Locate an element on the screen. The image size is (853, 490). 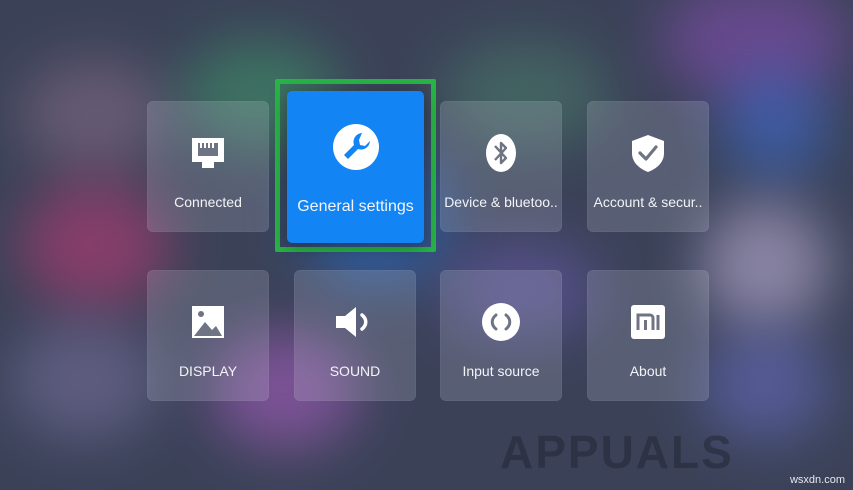
tile-display: DISPLAY is located at coordinates (208, 335).